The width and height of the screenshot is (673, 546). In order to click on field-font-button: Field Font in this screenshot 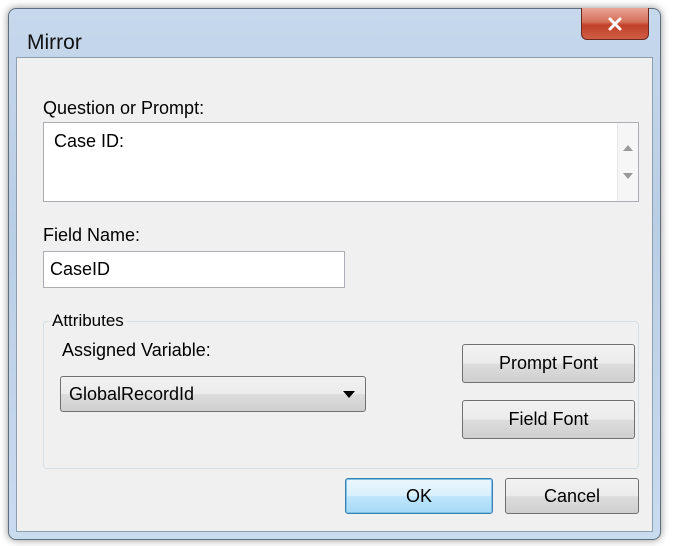, I will do `click(548, 419)`.